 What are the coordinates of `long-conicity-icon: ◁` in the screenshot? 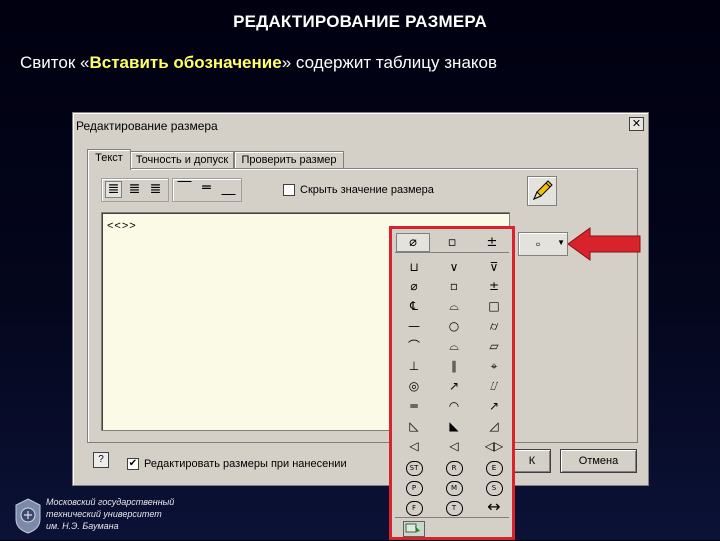 It's located at (454, 446).